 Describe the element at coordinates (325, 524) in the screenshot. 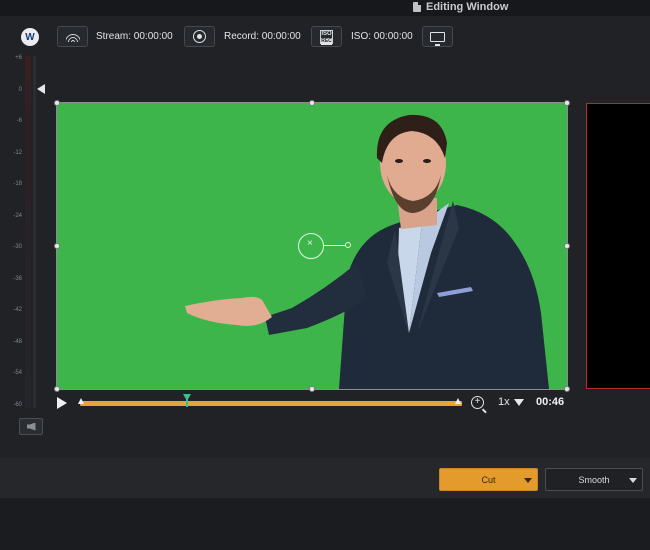

I see `footer-area` at that location.